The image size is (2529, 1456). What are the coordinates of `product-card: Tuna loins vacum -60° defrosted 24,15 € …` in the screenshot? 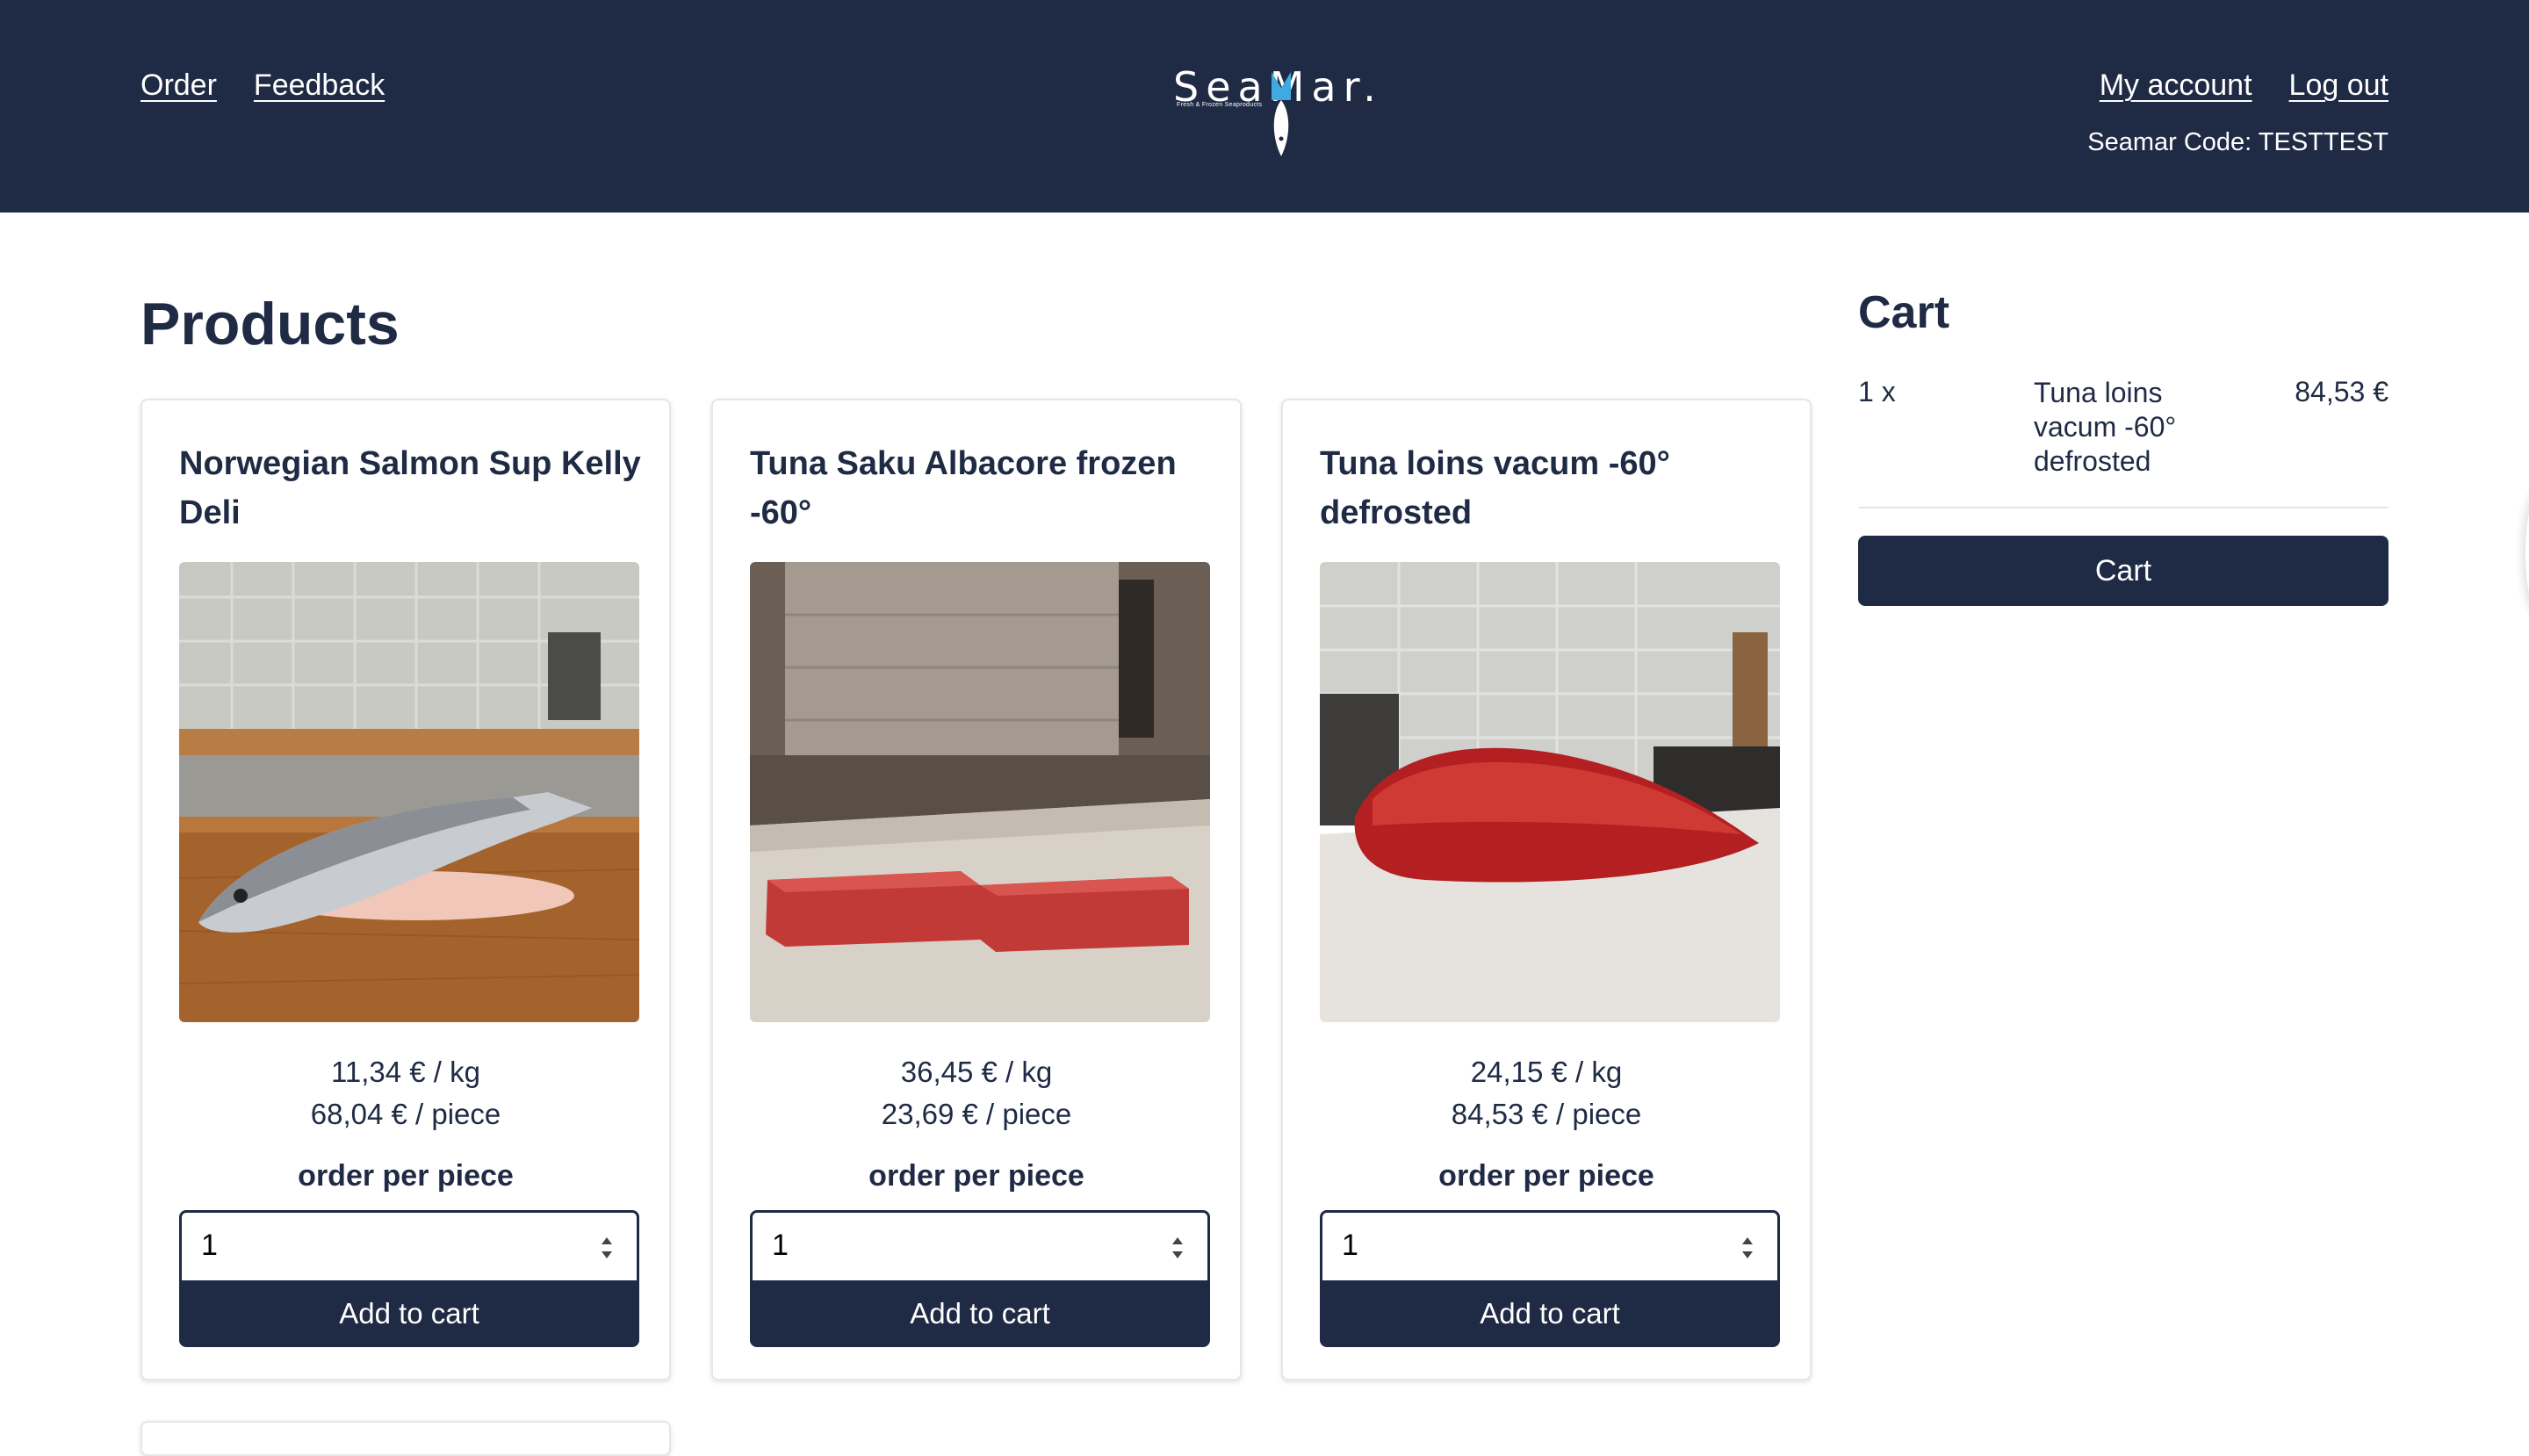 It's located at (1547, 889).